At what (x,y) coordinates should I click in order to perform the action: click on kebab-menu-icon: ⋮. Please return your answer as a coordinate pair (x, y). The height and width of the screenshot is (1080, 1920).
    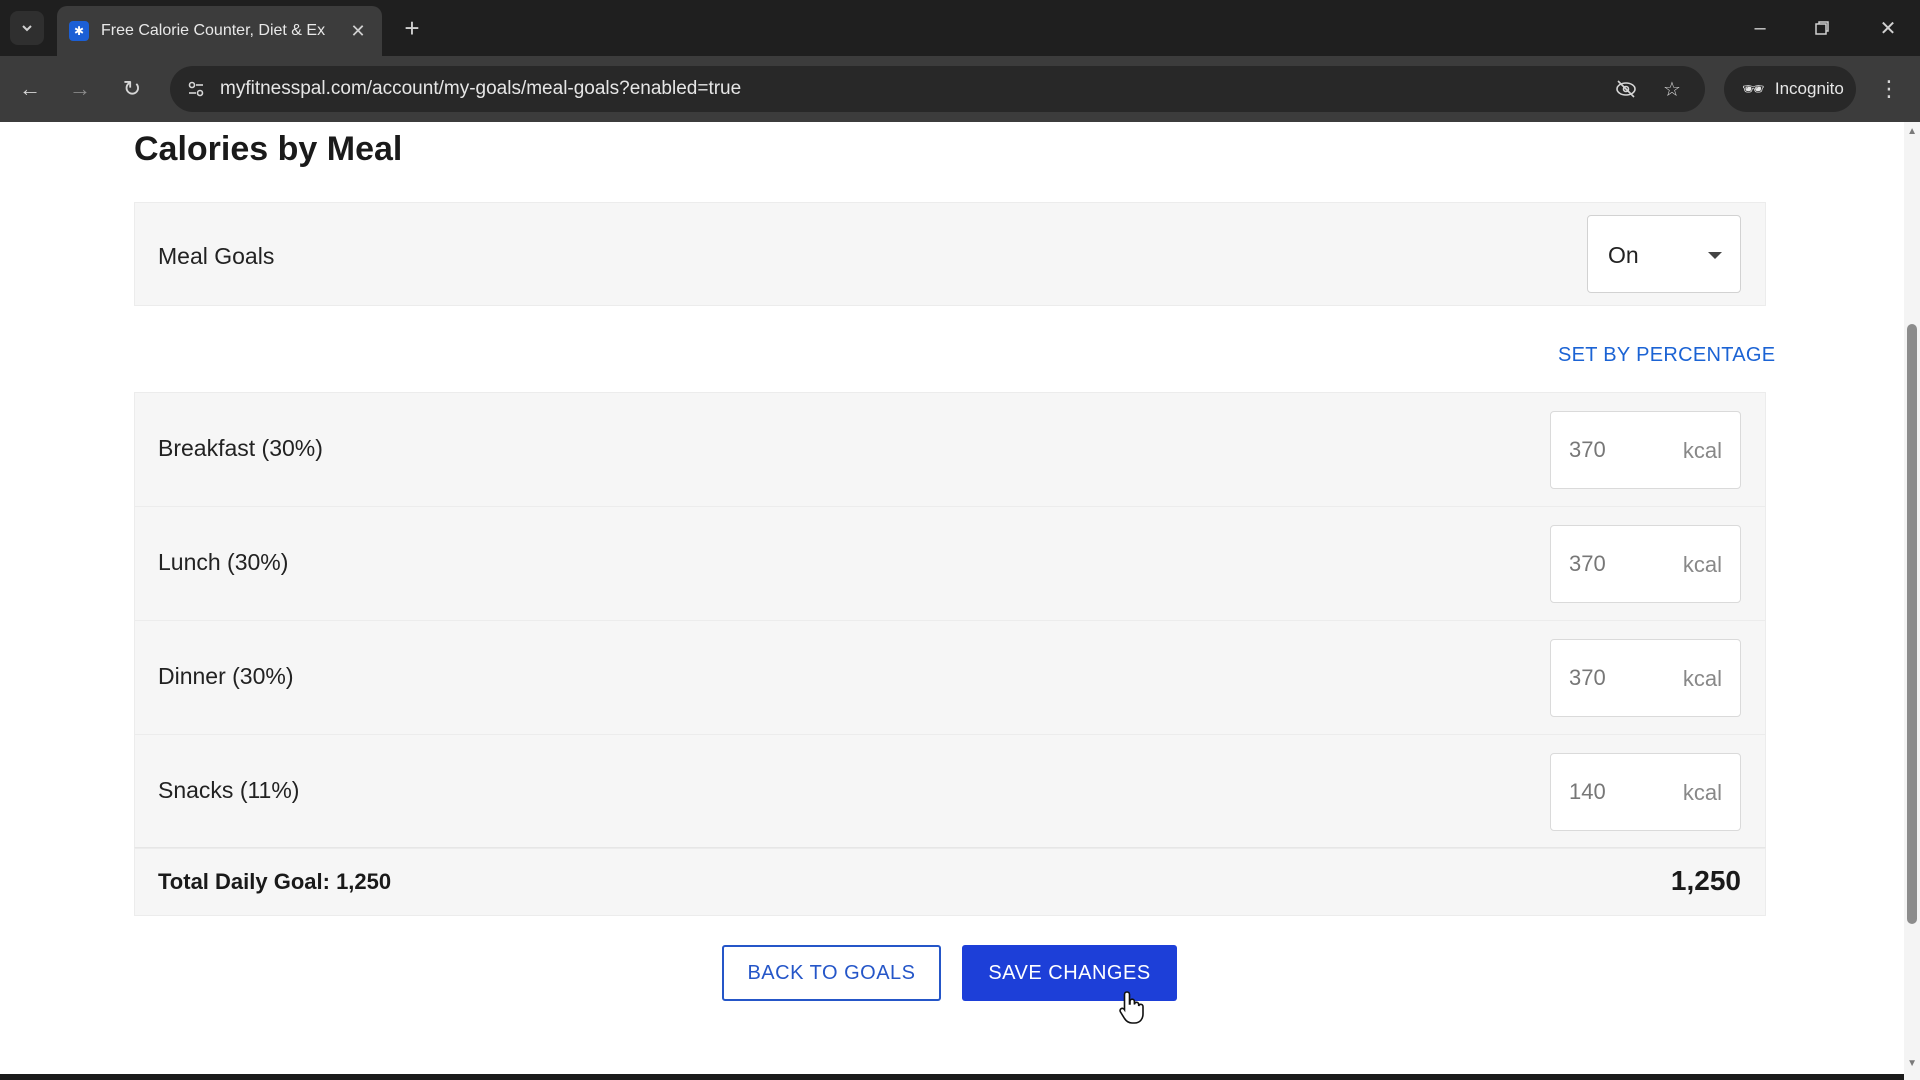
    Looking at the image, I should click on (1889, 89).